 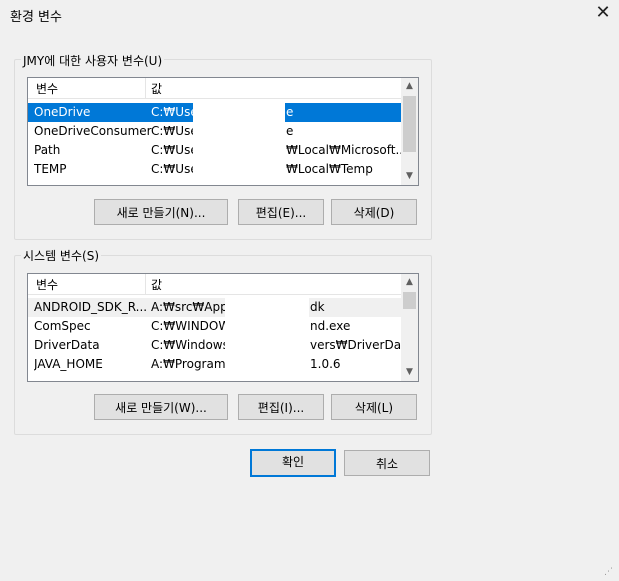 What do you see at coordinates (36, 17) in the screenshot?
I see `window-title: 환경 변수` at bounding box center [36, 17].